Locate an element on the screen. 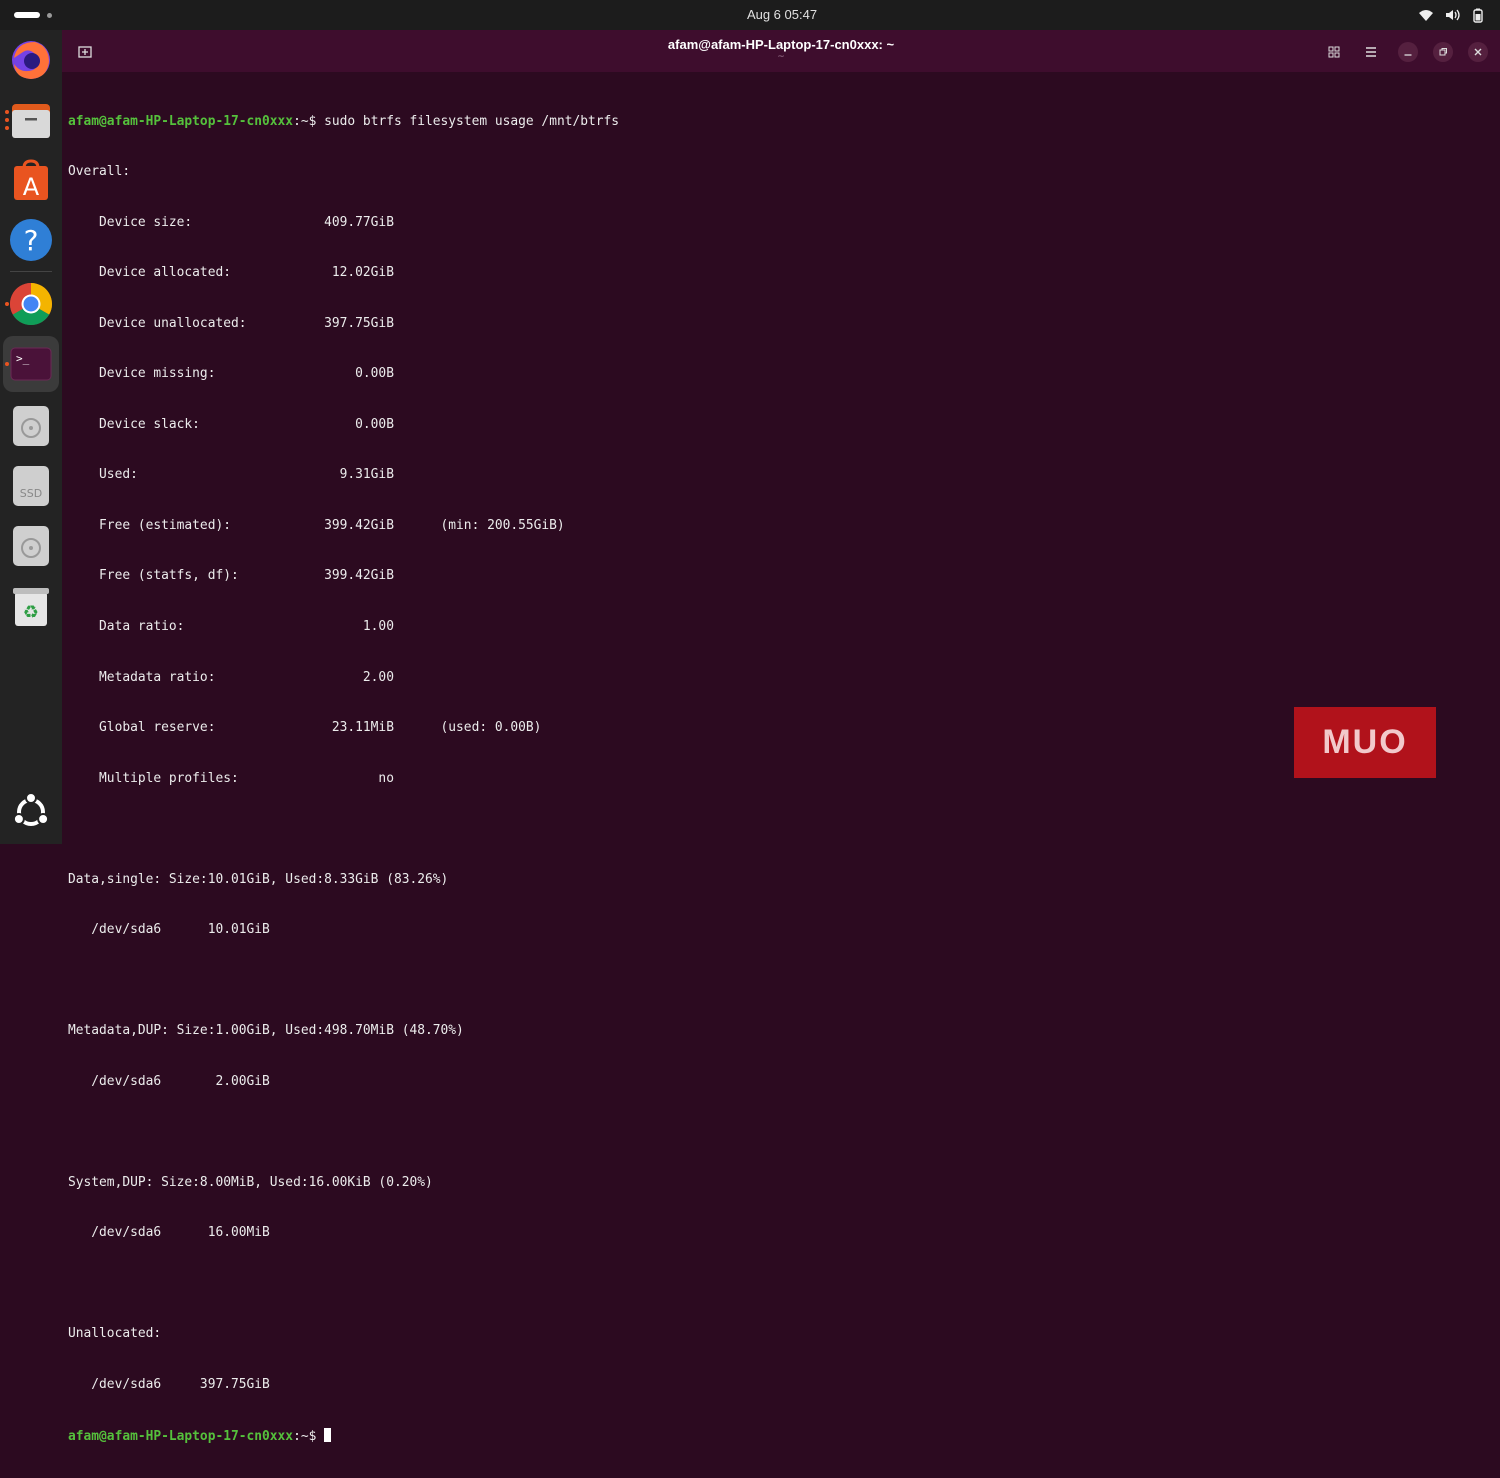 The width and height of the screenshot is (1500, 1478). output-line: Device slack: 0.00B is located at coordinates (231, 424).